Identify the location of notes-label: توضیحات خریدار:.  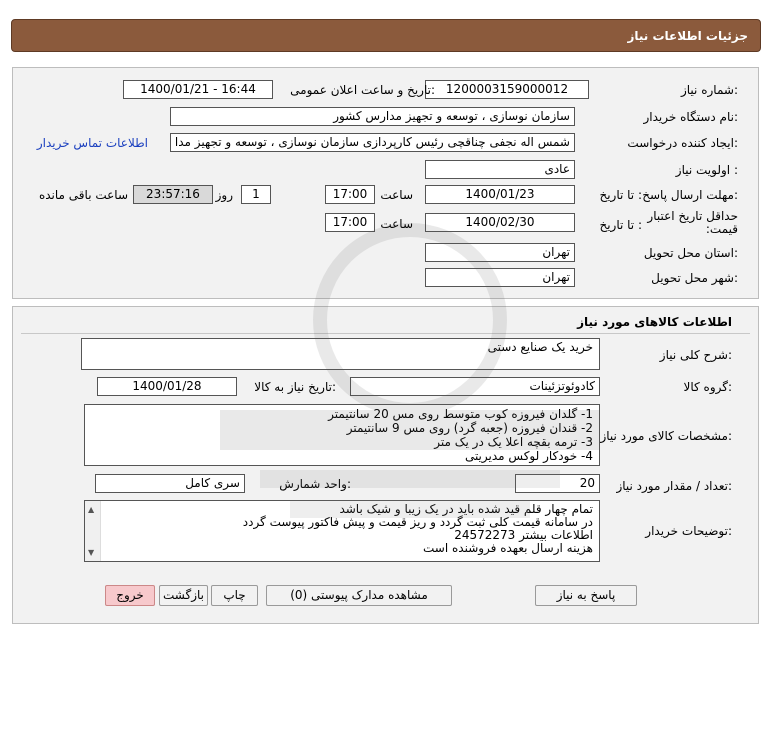
(688, 531).